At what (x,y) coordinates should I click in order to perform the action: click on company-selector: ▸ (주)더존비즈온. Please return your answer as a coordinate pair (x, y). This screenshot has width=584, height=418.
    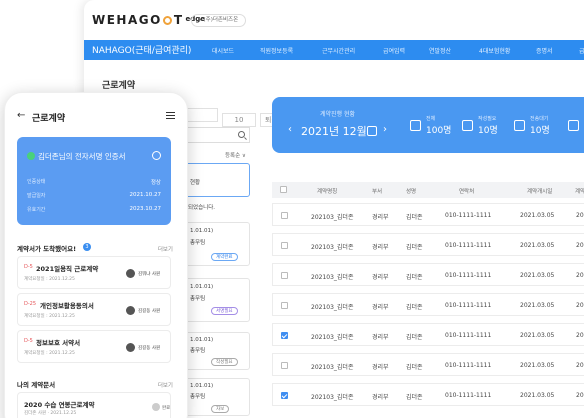
    Looking at the image, I should click on (219, 20).